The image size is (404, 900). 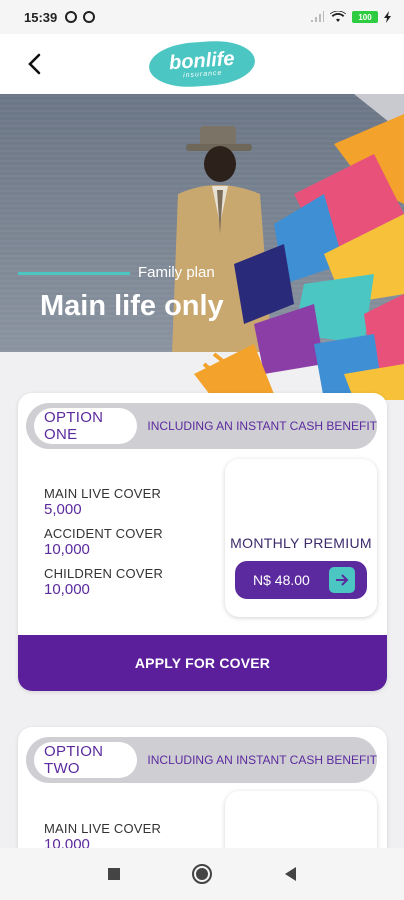 What do you see at coordinates (202, 663) in the screenshot?
I see `apply-for-cover-button: APPLY FOR COVER` at bounding box center [202, 663].